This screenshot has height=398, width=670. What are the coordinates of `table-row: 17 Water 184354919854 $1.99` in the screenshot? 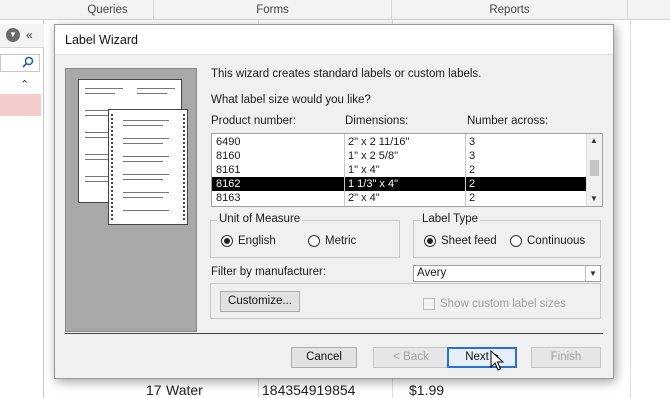 It's located at (356, 389).